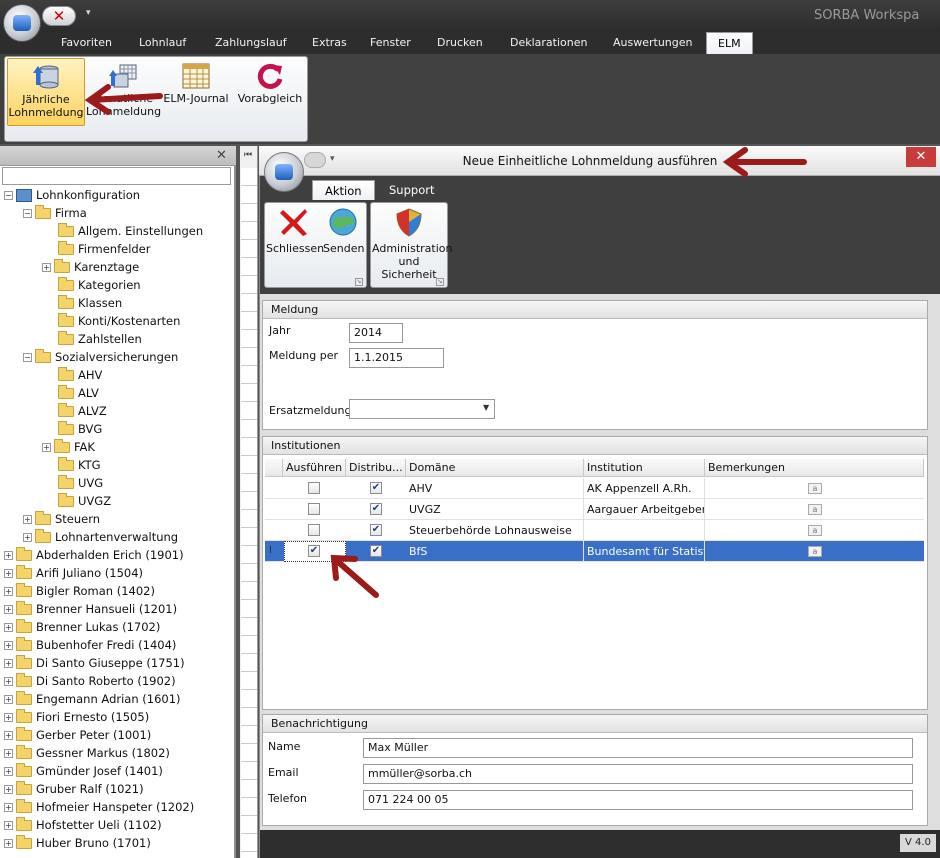  Describe the element at coordinates (22, 23) in the screenshot. I see `app-menu-button` at that location.